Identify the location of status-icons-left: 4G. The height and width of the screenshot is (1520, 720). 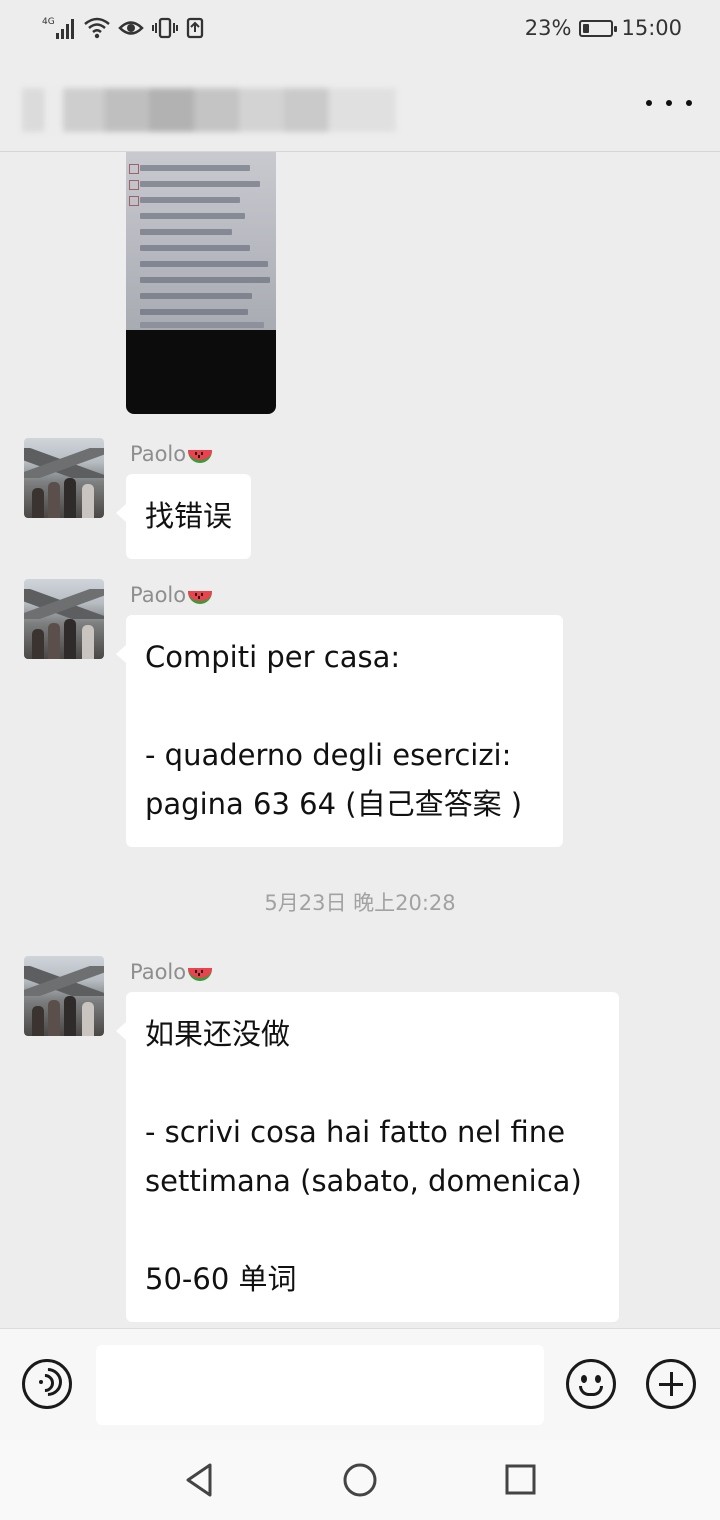
(123, 28).